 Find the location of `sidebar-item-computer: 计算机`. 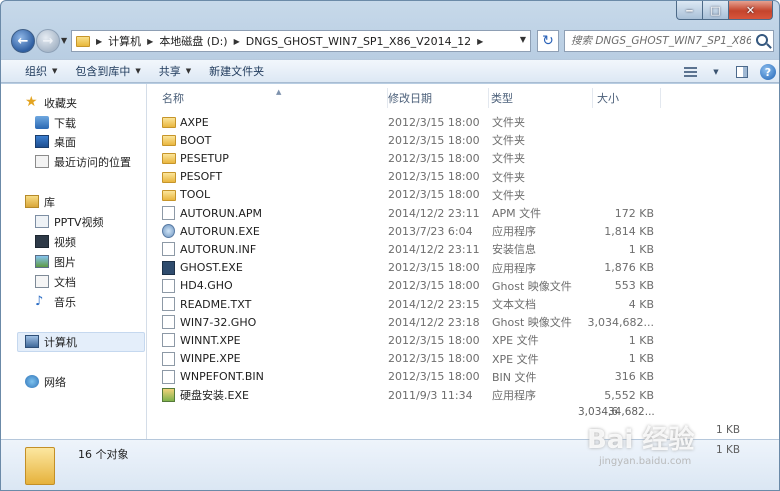

sidebar-item-computer: 计算机 is located at coordinates (51, 341).